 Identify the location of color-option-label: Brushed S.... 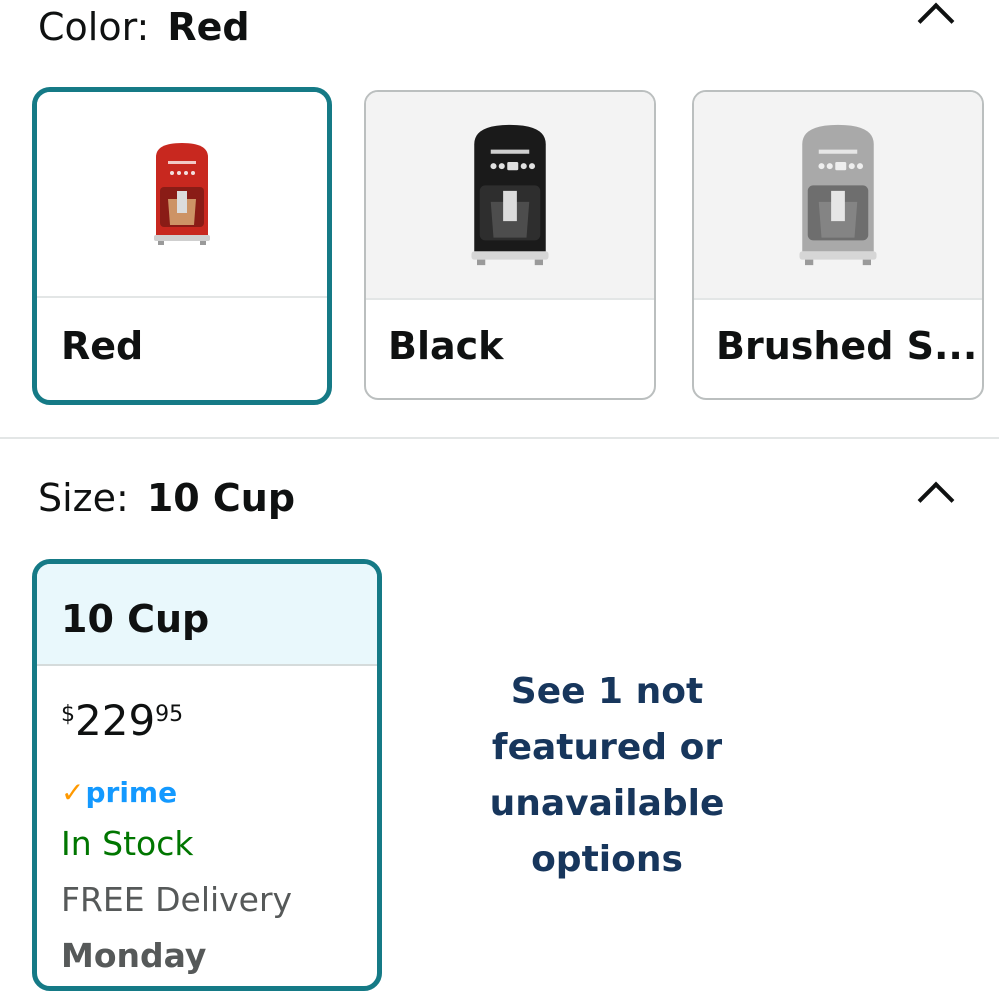
(847, 346).